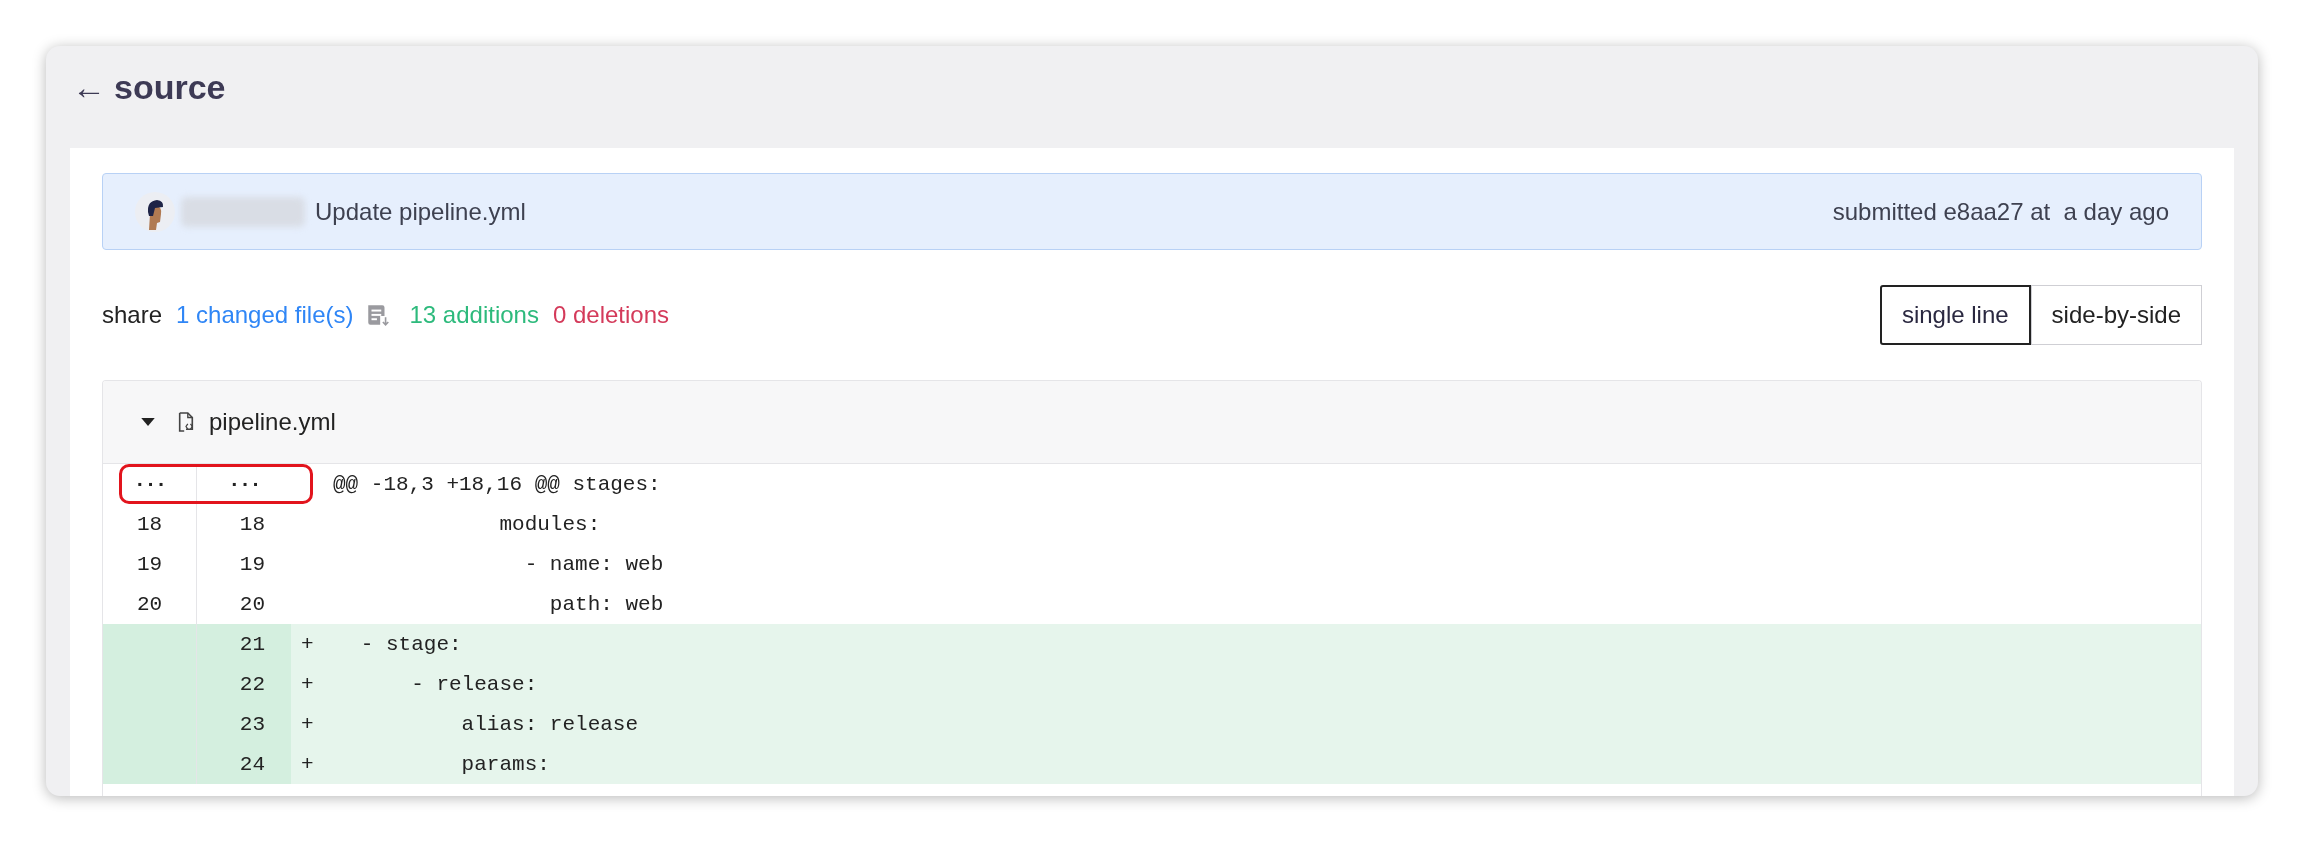 The height and width of the screenshot is (844, 2304). What do you see at coordinates (474, 315) in the screenshot?
I see `additions-count: 13 additions` at bounding box center [474, 315].